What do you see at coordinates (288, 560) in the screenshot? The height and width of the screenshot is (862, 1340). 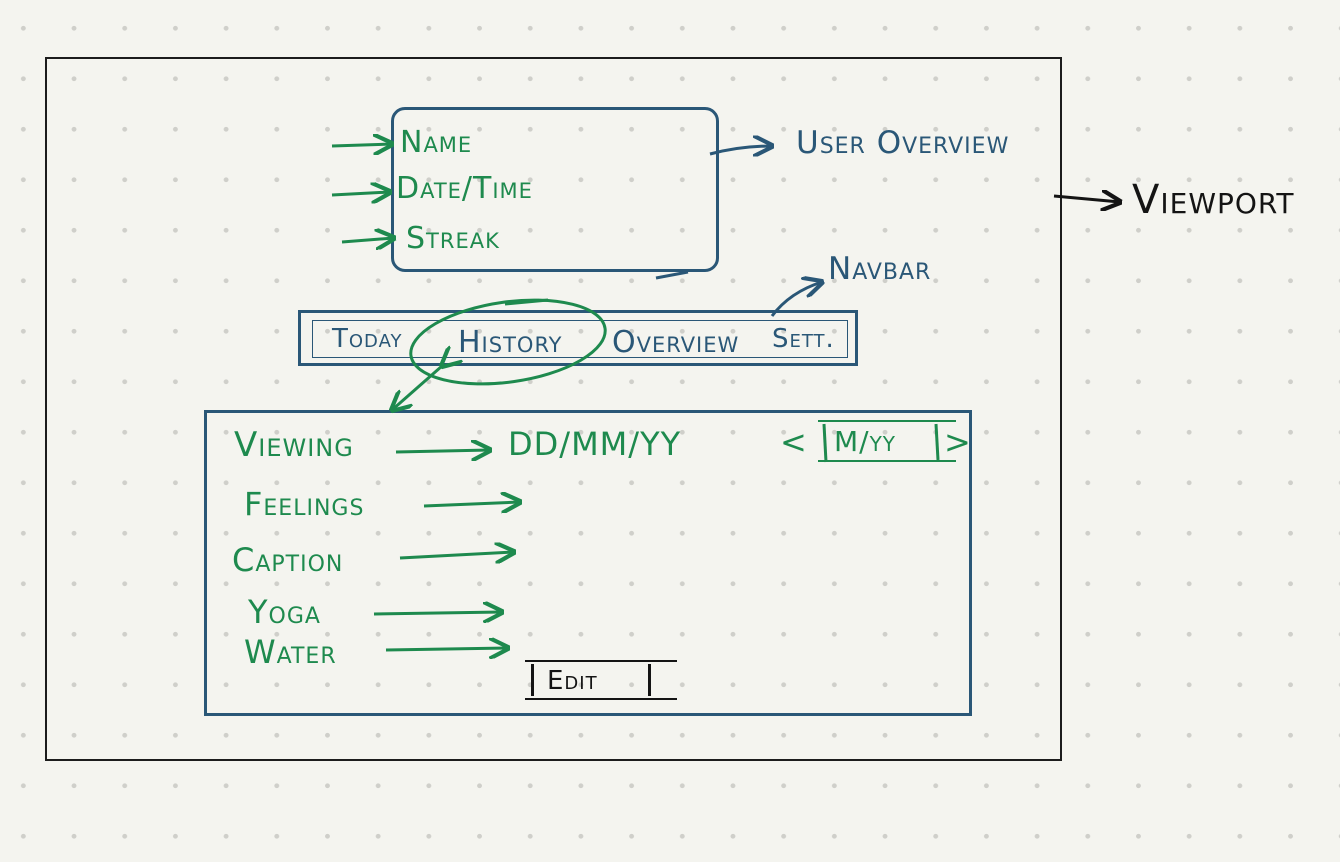 I see `field-caption: Caption` at bounding box center [288, 560].